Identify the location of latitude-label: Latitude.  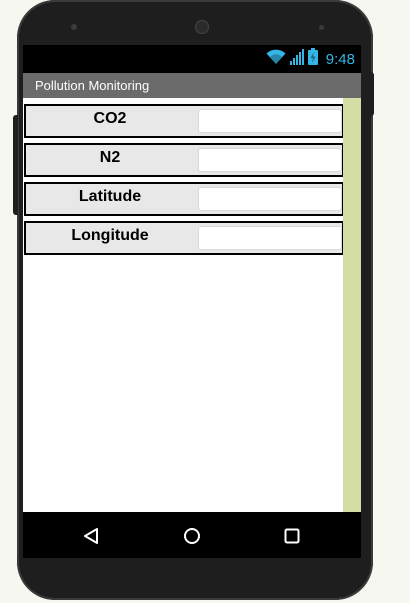
(110, 196).